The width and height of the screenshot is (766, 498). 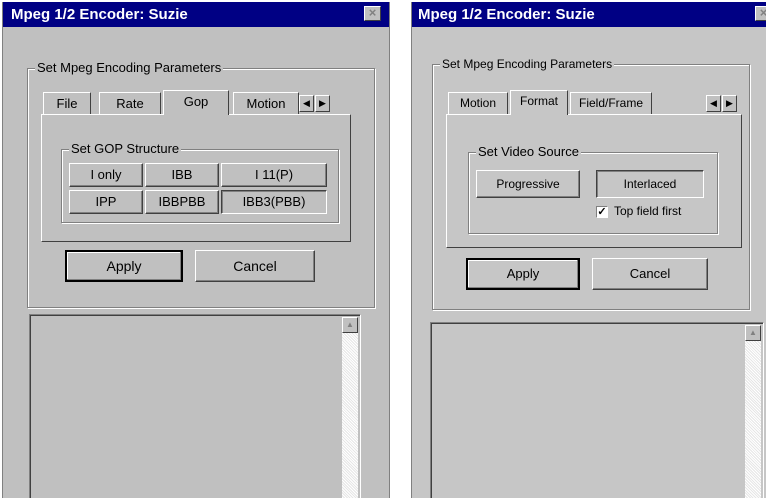 I want to click on gop-ipp-button: IPP, so click(x=106, y=202).